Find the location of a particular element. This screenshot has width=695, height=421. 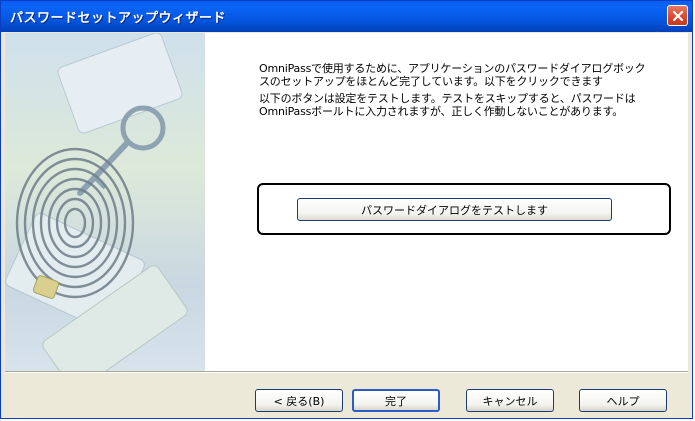

back-button: < 戻る(B) is located at coordinates (299, 400).